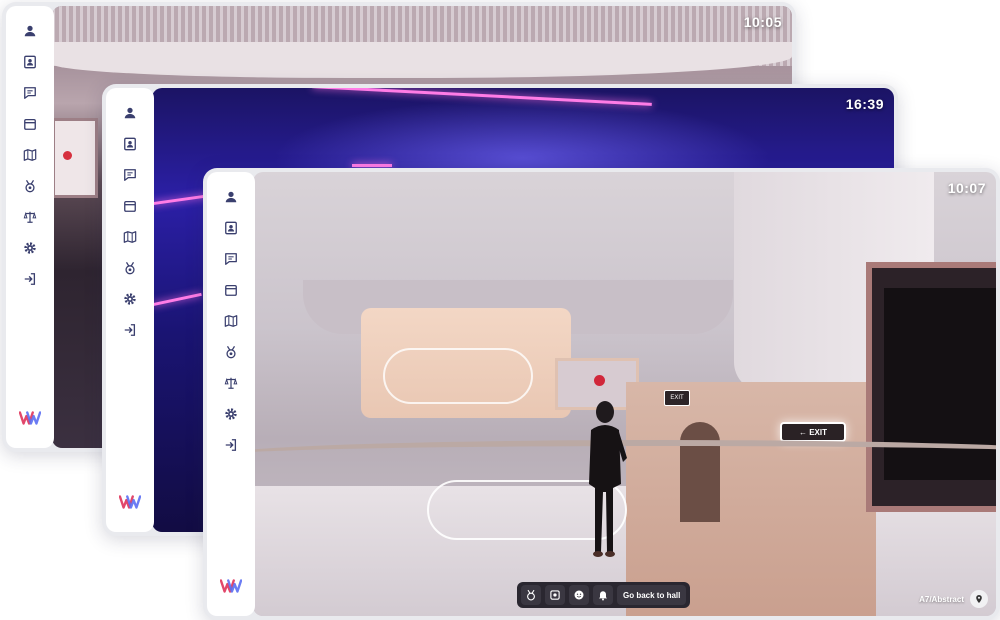  Describe the element at coordinates (966, 188) in the screenshot. I see `clock: 10:07` at that location.